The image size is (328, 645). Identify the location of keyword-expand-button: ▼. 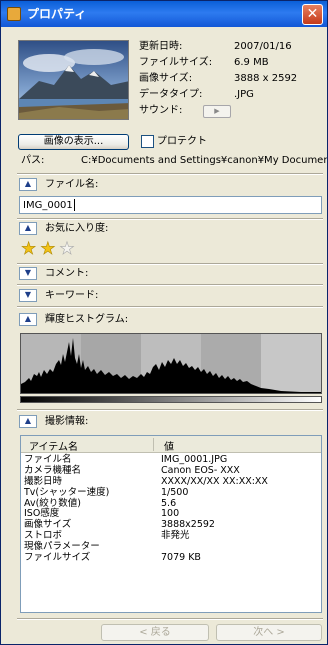
(28, 295).